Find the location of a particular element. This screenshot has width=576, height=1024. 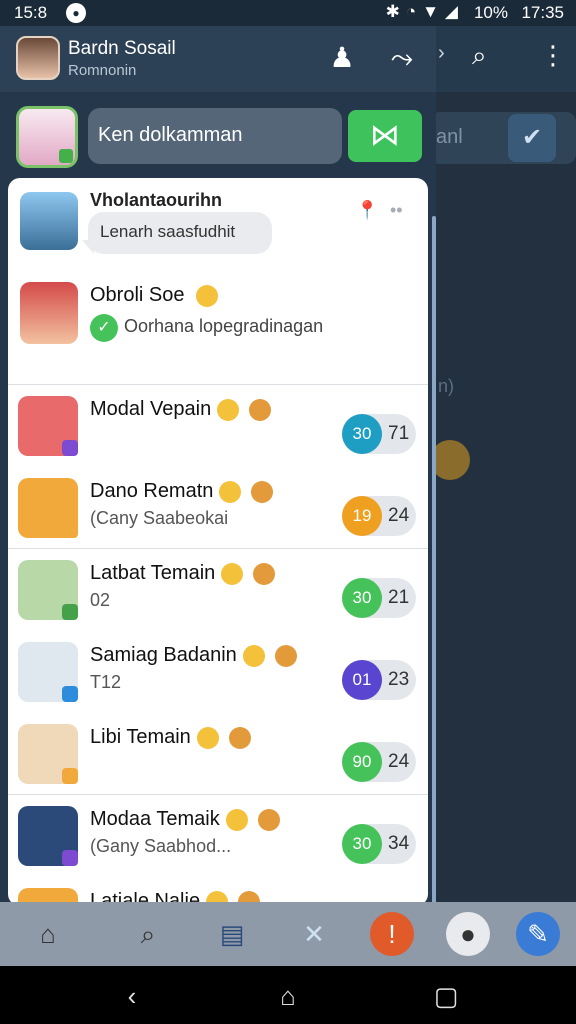

pinned-avatar is located at coordinates (49, 221).